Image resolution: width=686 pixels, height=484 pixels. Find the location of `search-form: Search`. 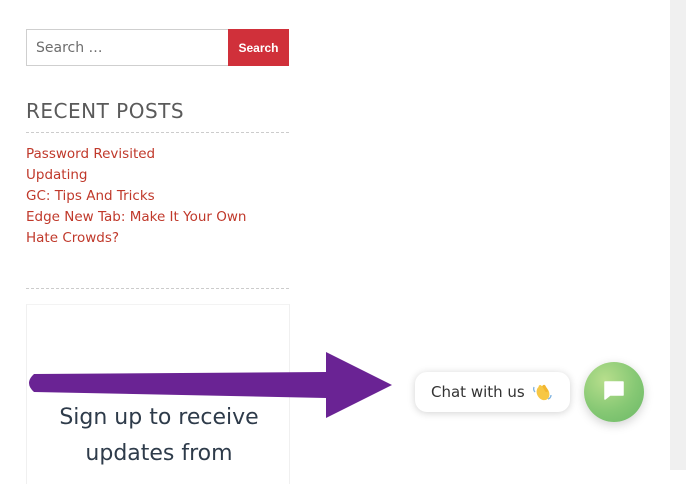

search-form: Search is located at coordinates (157, 47).